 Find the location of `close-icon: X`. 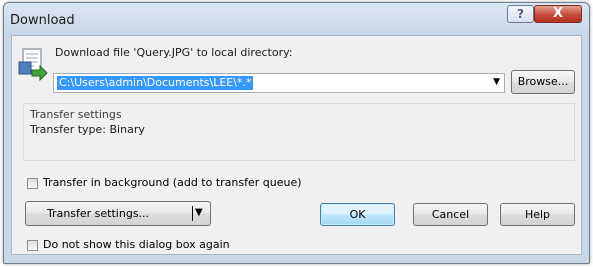

close-icon: X is located at coordinates (558, 13).